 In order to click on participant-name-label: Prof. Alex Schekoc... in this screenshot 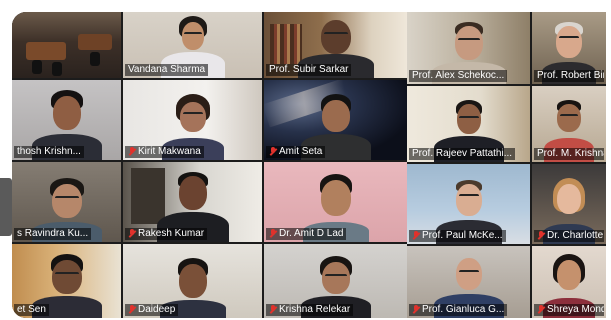, I will do `click(458, 76)`.